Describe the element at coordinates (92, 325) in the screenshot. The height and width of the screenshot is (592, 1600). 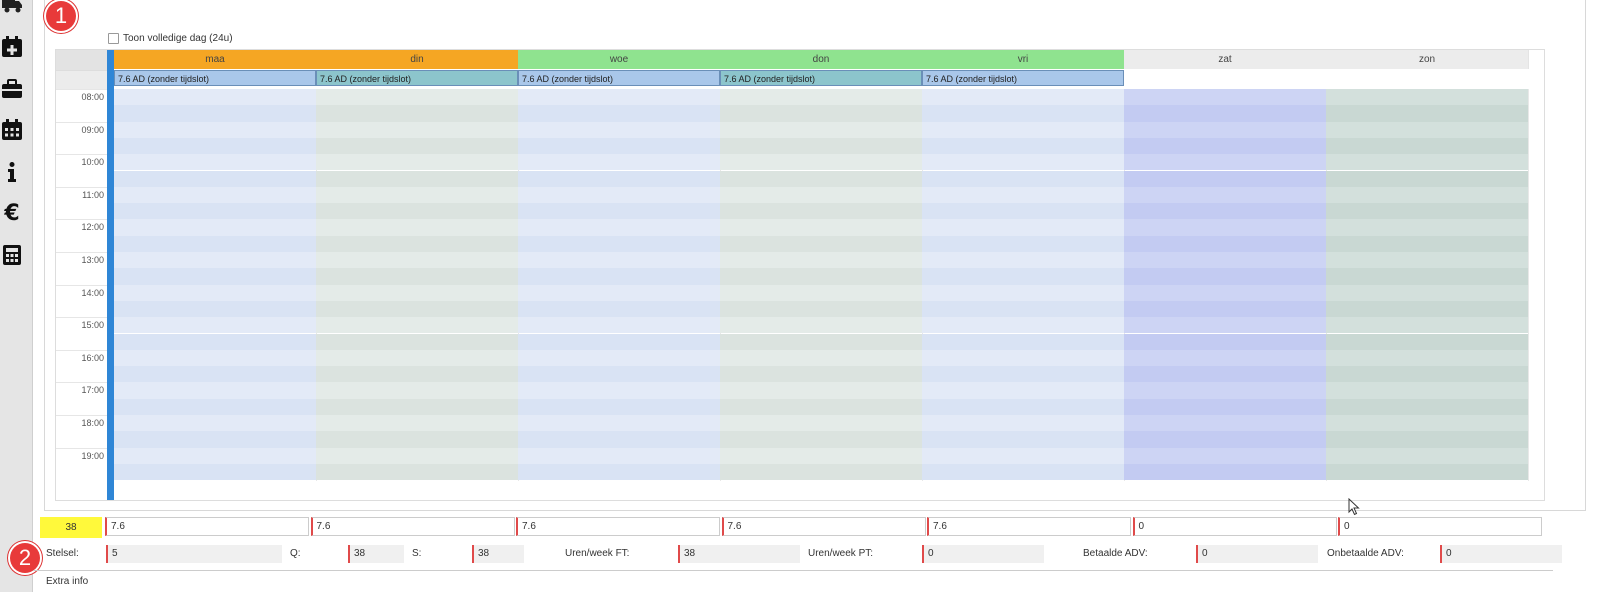
I see `time-label: 15:00` at that location.